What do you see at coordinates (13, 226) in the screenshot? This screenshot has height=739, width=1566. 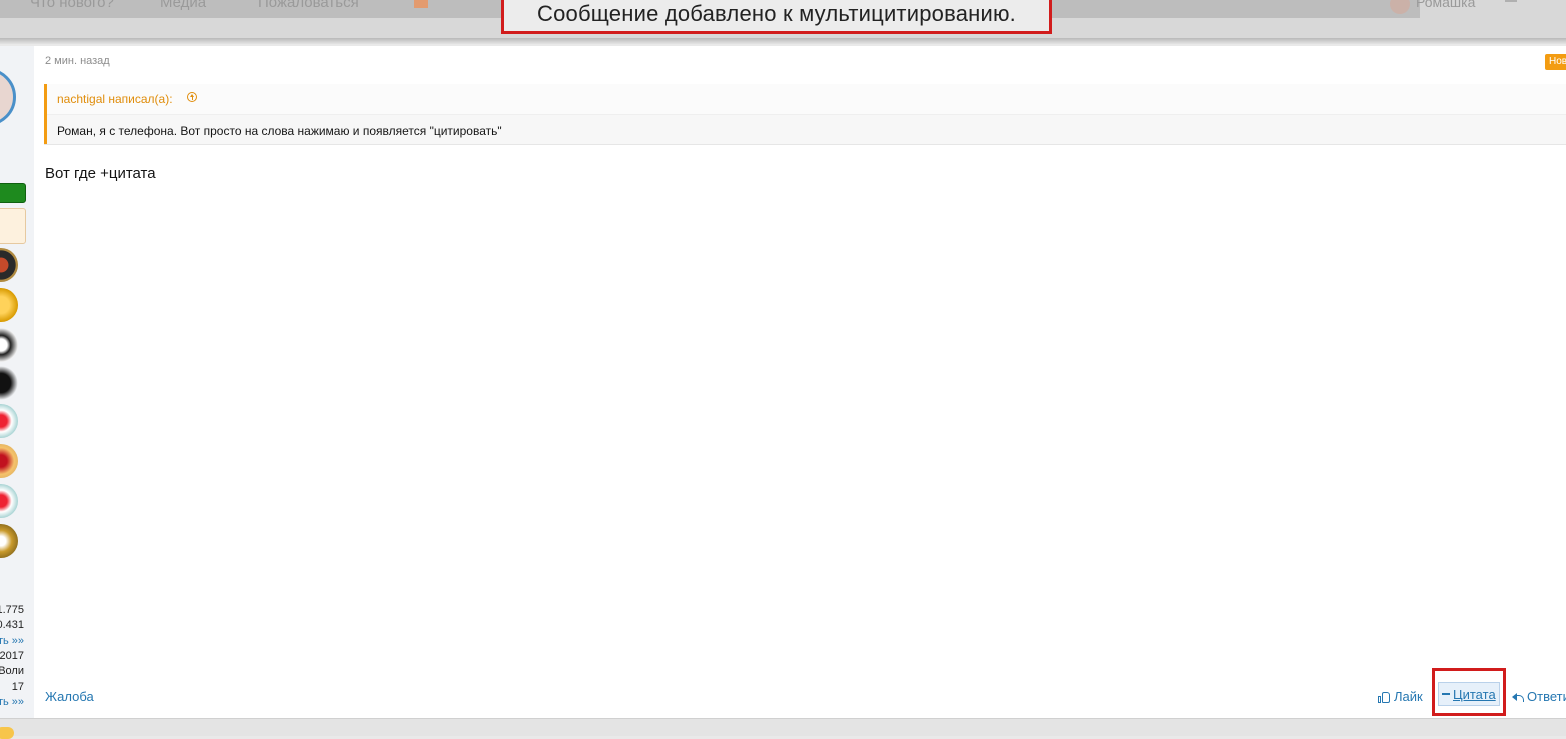 I see `user-banner` at bounding box center [13, 226].